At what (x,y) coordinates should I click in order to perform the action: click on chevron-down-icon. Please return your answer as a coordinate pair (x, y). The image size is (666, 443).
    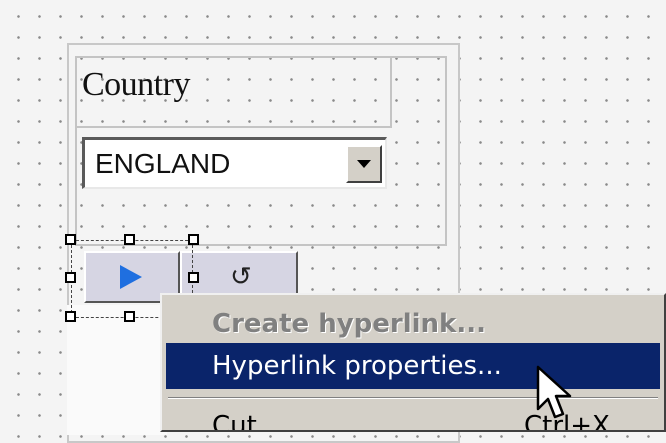
    Looking at the image, I should click on (364, 164).